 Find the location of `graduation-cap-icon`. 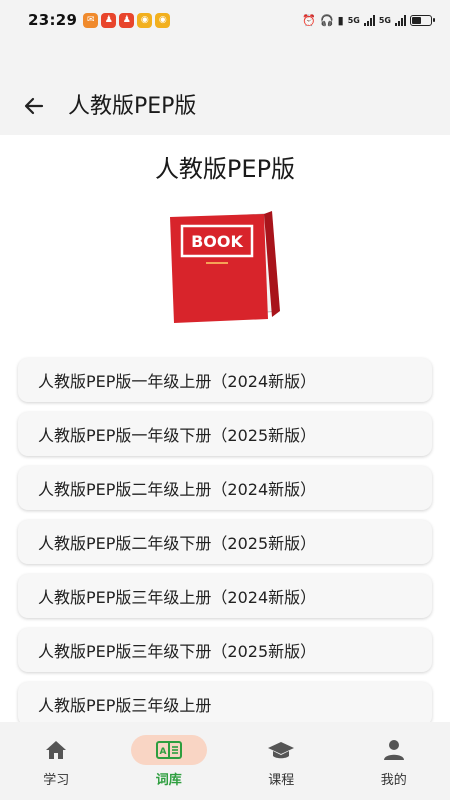

graduation-cap-icon is located at coordinates (281, 750).